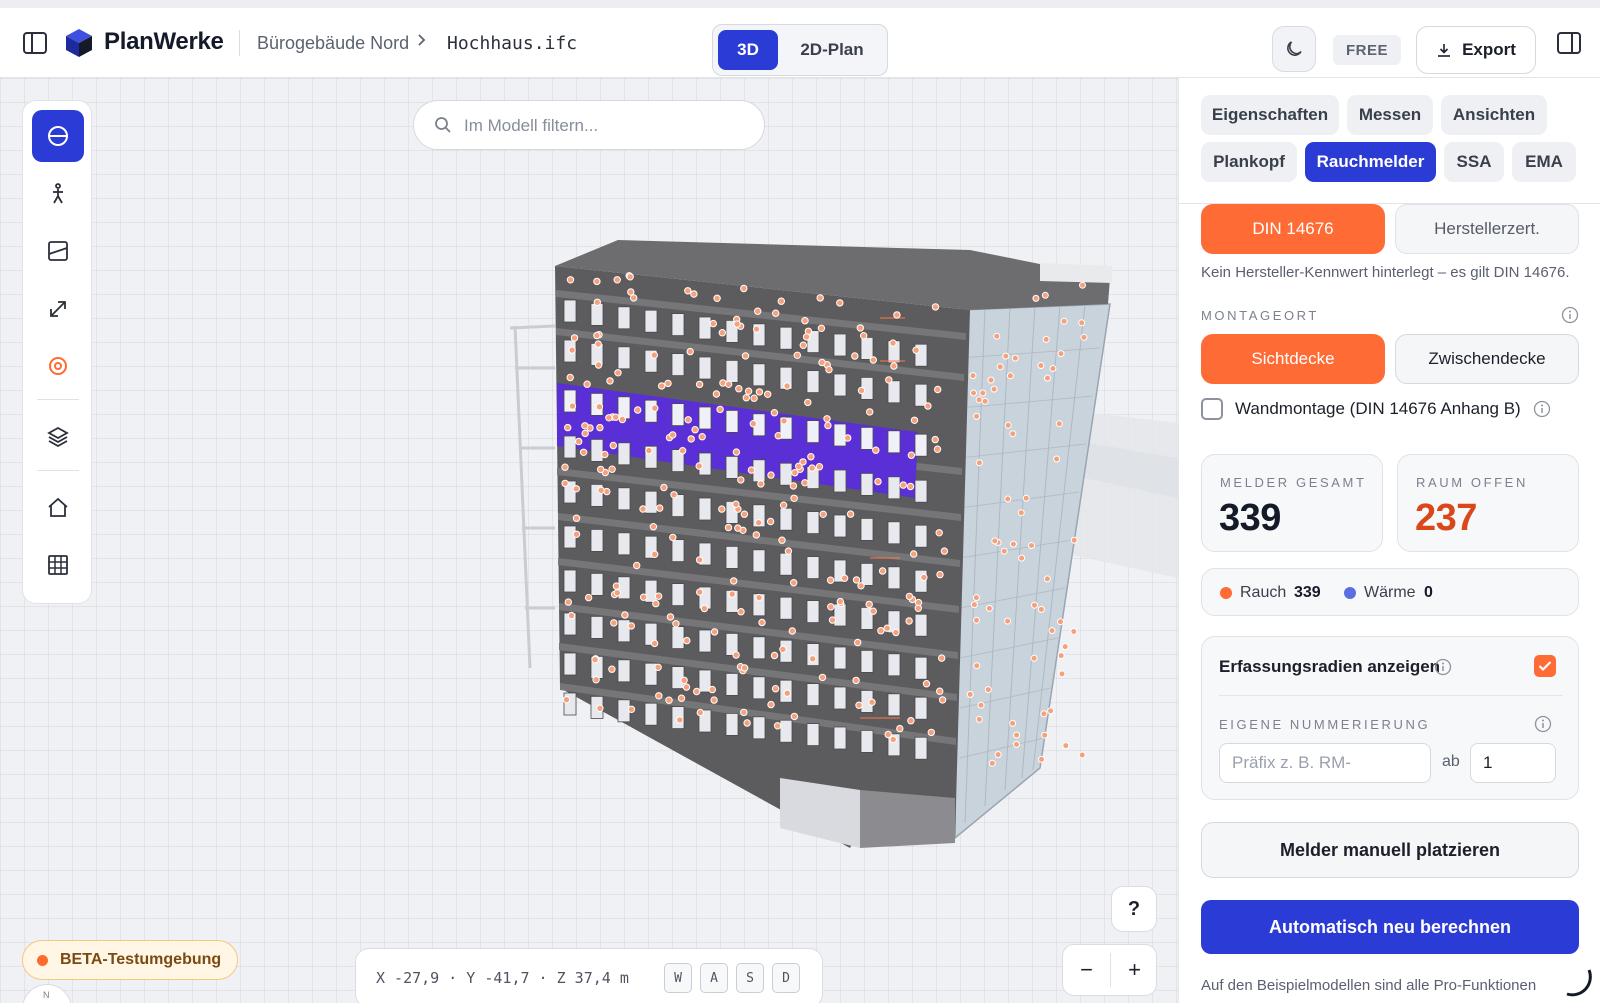 Image resolution: width=1600 pixels, height=1003 pixels. What do you see at coordinates (1086, 970) in the screenshot?
I see `zoom-out-button: −` at bounding box center [1086, 970].